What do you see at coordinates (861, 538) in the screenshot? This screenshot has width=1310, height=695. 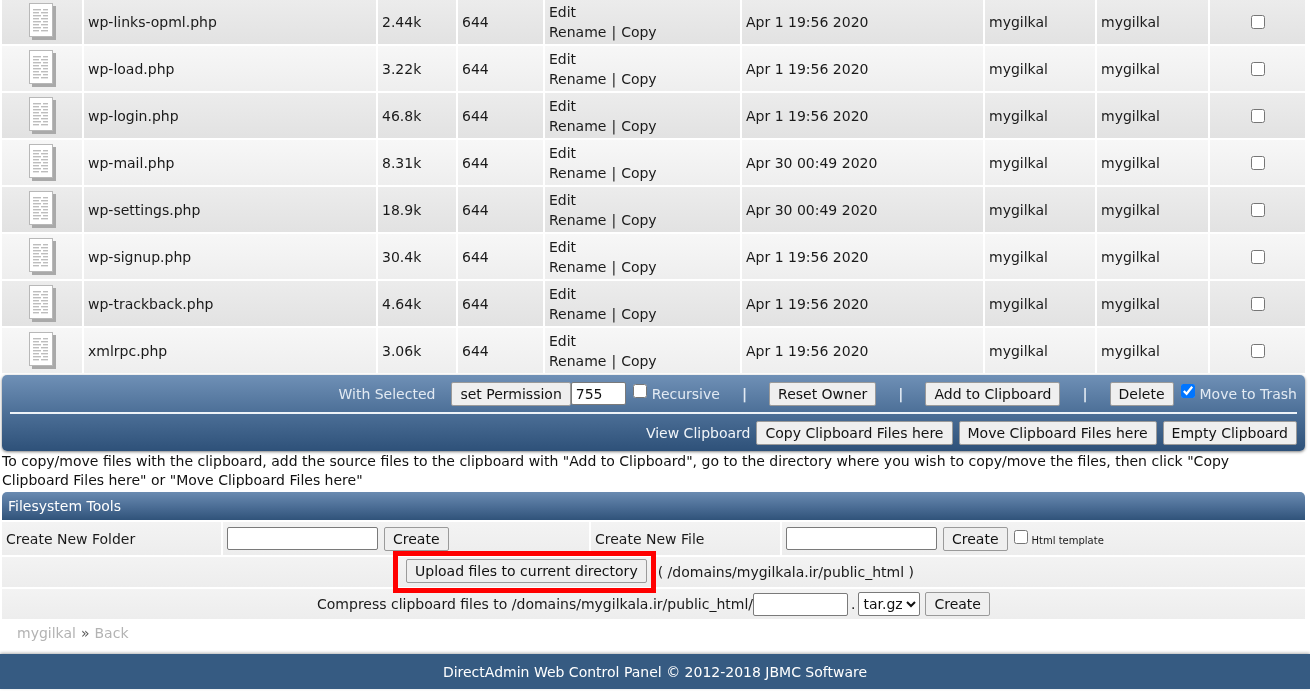 I see `file-name-field` at bounding box center [861, 538].